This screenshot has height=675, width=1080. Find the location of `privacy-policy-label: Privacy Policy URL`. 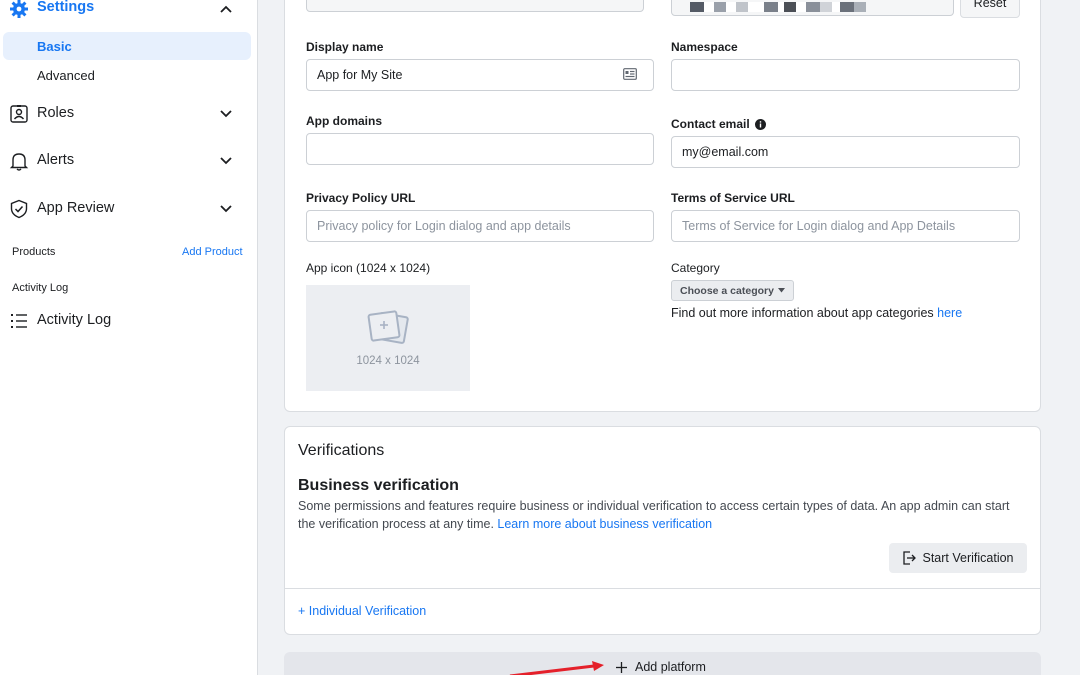

privacy-policy-label: Privacy Policy URL is located at coordinates (361, 198).